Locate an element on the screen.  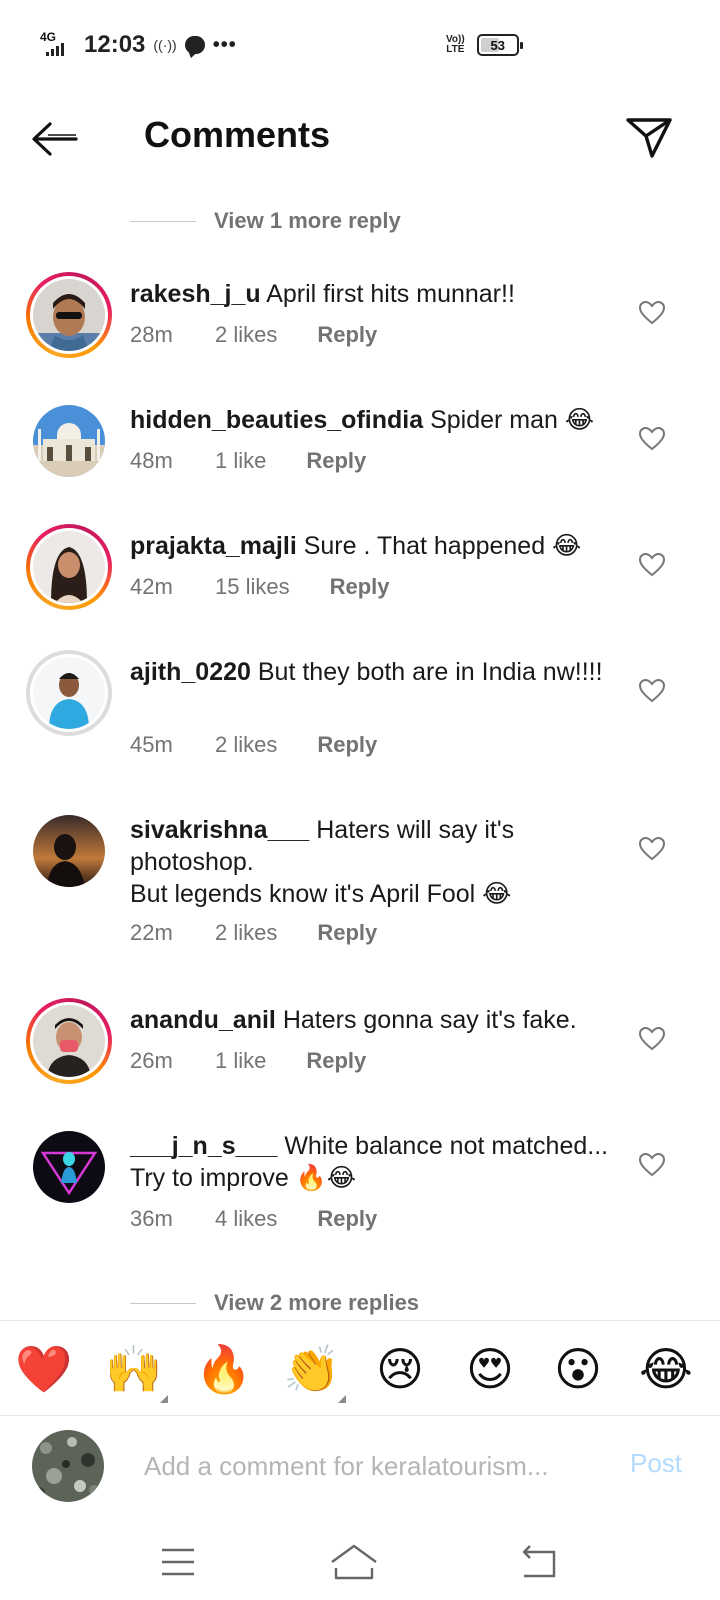
comment-likes: 15 likes is located at coordinates (252, 587).